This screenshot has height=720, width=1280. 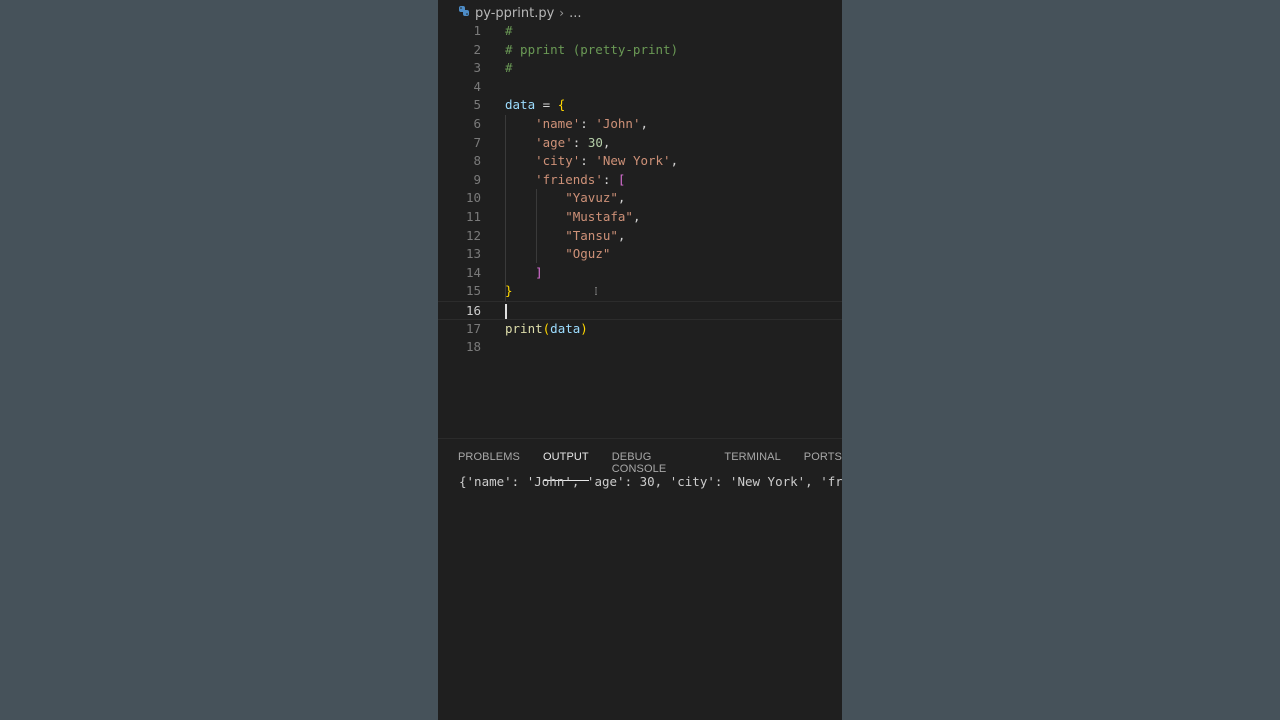 I want to click on breadcrumb-file-name: py-pprint.py, so click(x=514, y=13).